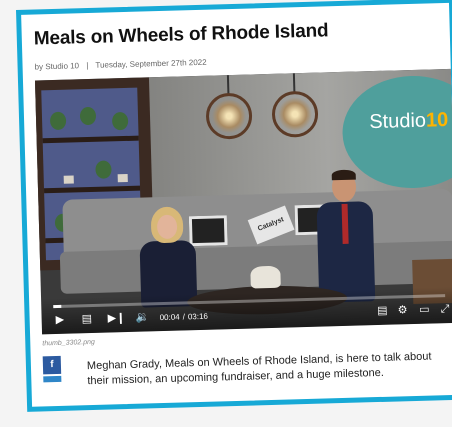 This screenshot has width=452, height=427. Describe the element at coordinates (52, 379) in the screenshot. I see `share-button` at that location.